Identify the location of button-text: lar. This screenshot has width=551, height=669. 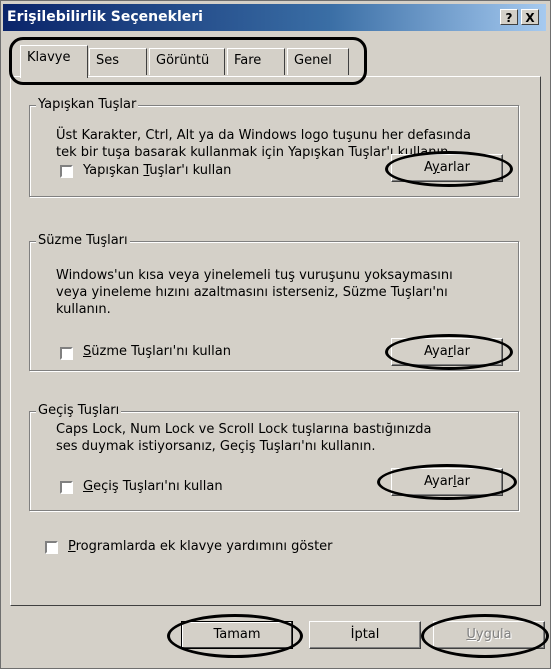
(461, 351).